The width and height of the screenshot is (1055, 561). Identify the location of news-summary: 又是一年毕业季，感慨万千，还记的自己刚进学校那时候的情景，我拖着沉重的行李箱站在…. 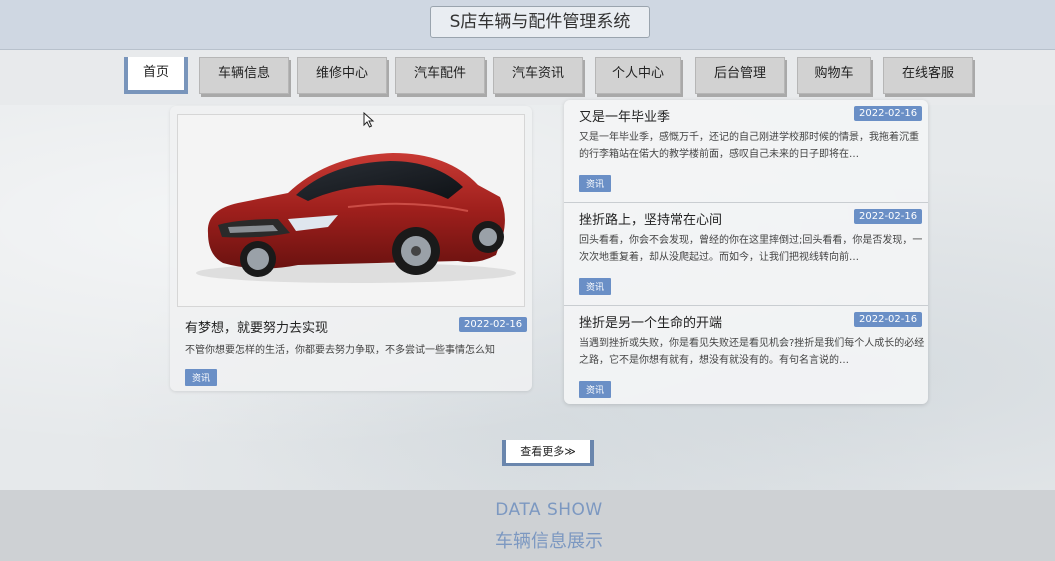
(749, 146).